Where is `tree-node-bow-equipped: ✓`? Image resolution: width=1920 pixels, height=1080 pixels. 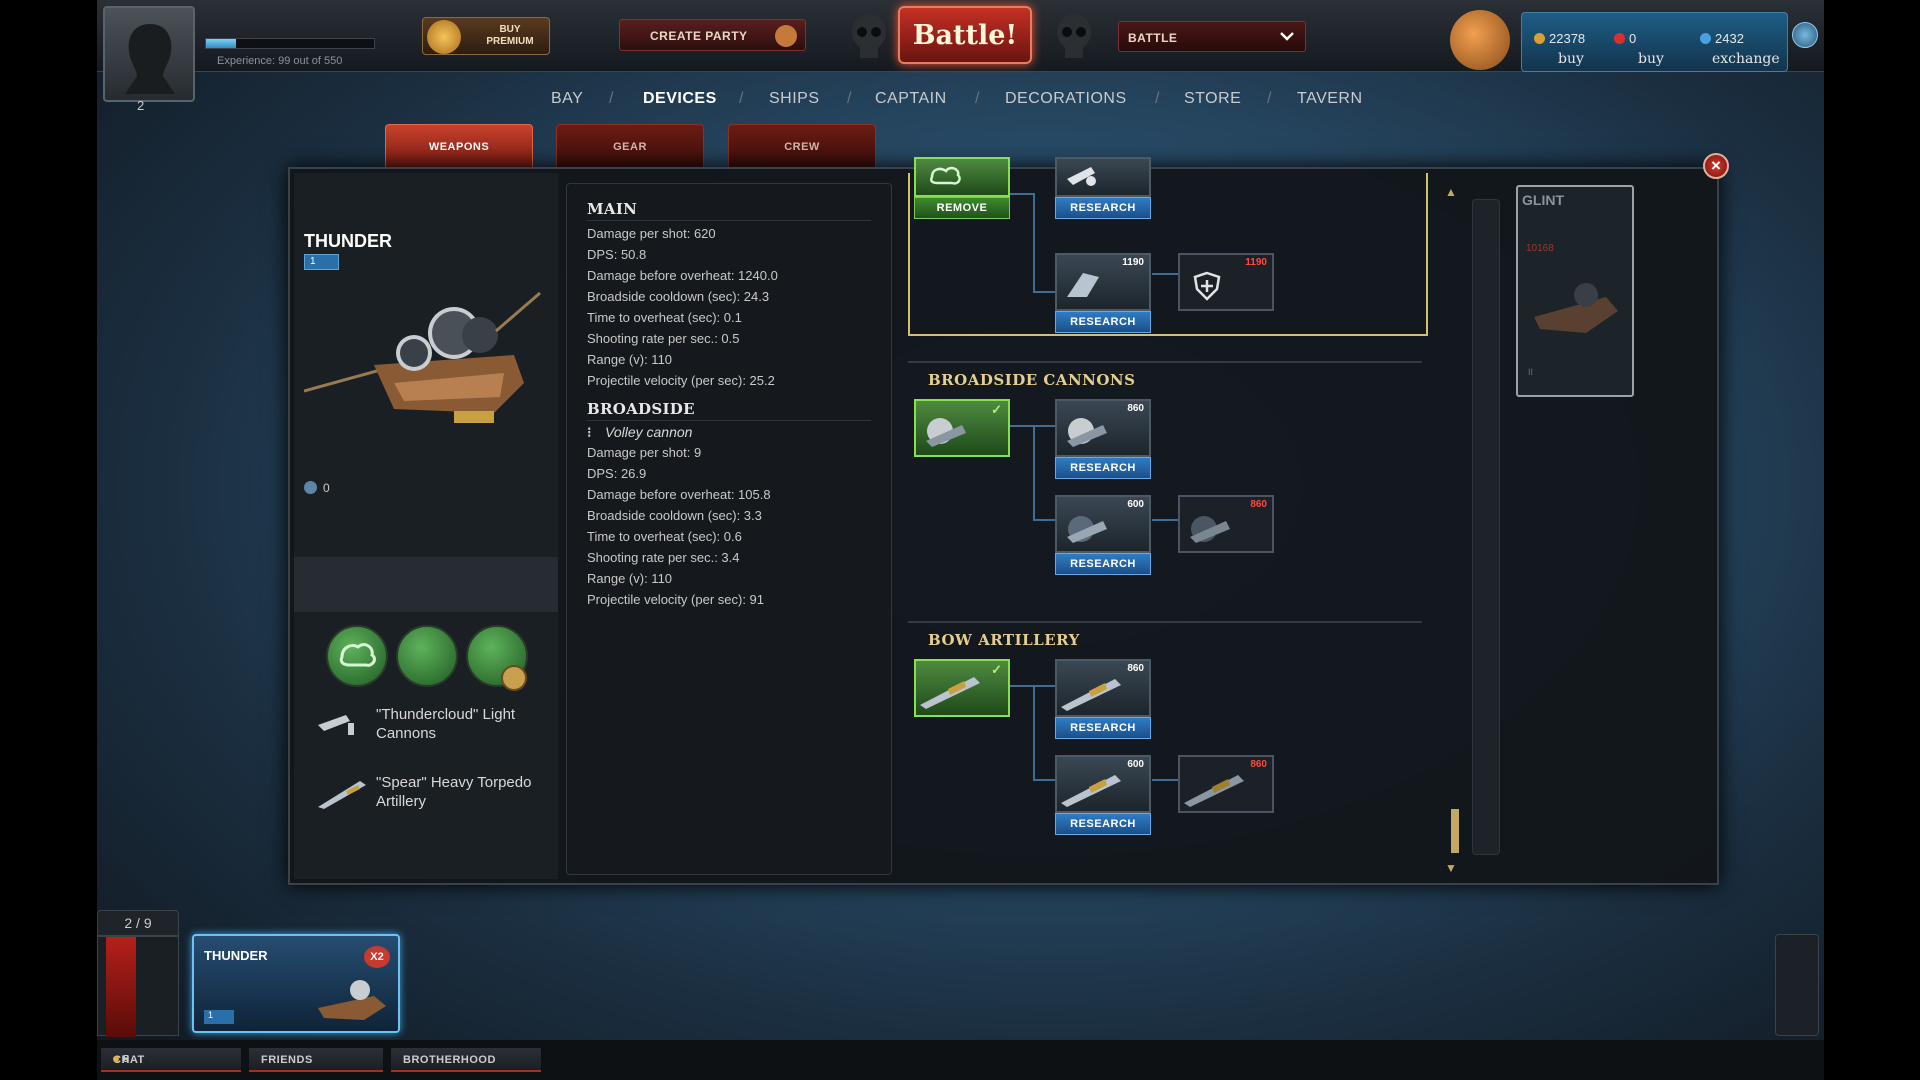
tree-node-bow-equipped: ✓ is located at coordinates (962, 688).